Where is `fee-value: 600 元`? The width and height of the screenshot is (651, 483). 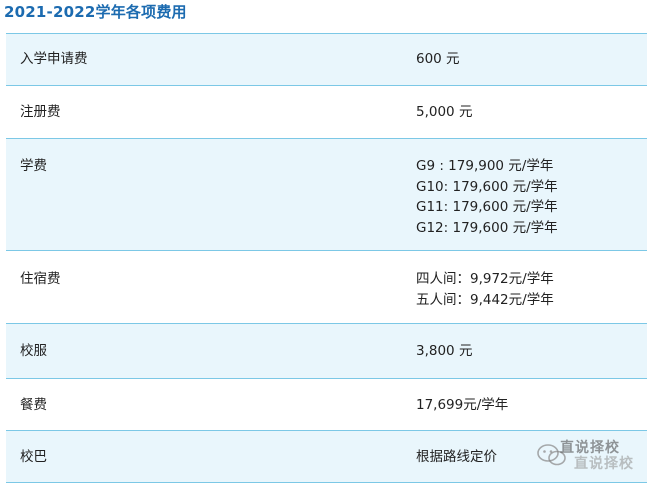
fee-value: 600 元 is located at coordinates (438, 59).